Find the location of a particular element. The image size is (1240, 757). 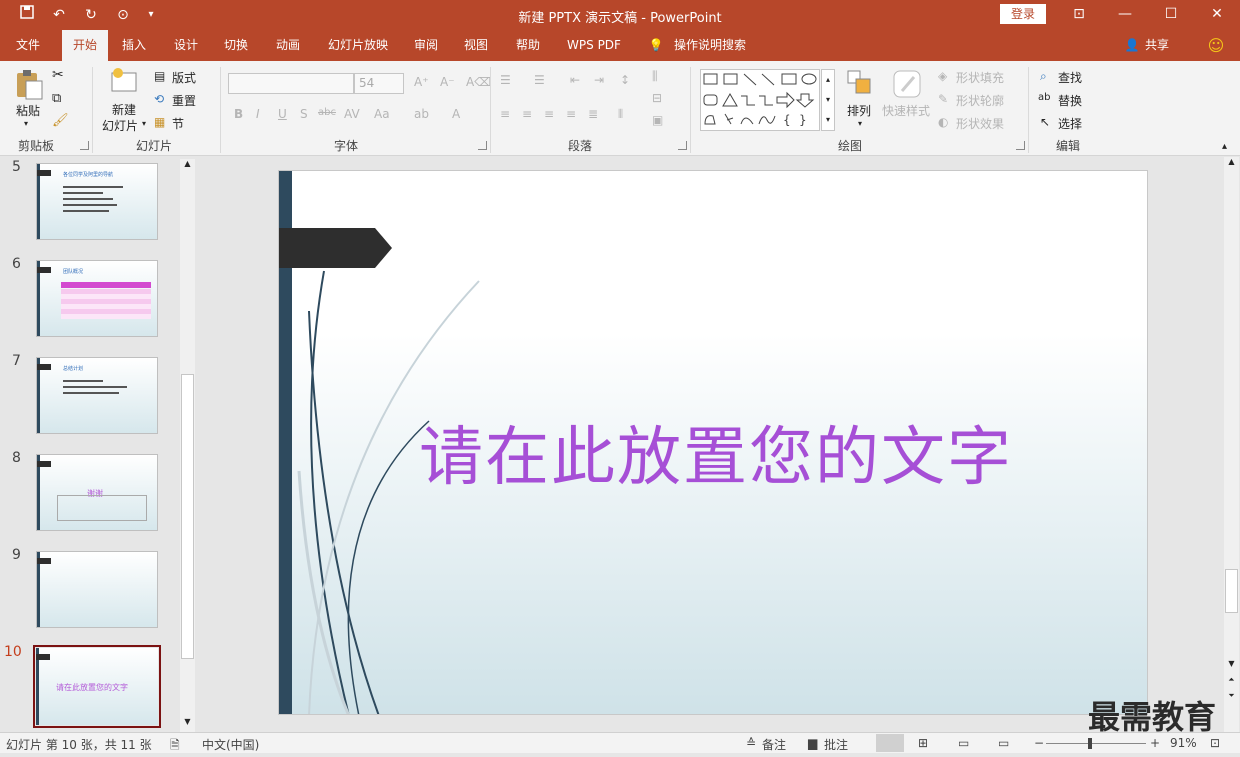

zoom-in-icon: + is located at coordinates (1155, 743).